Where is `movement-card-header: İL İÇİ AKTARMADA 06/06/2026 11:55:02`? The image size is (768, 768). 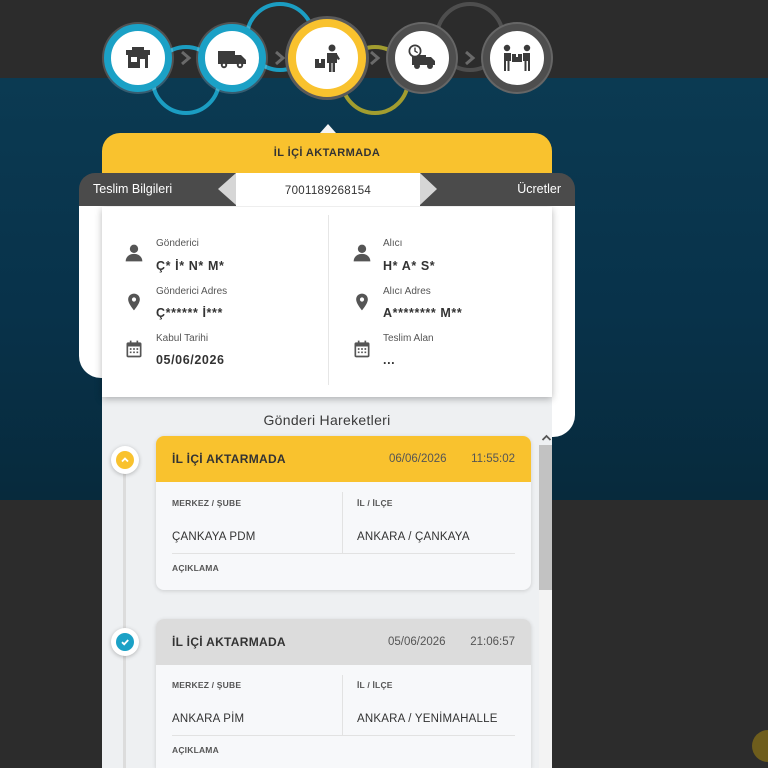
movement-card-header: İL İÇİ AKTARMADA 06/06/2026 11:55:02 is located at coordinates (343, 459).